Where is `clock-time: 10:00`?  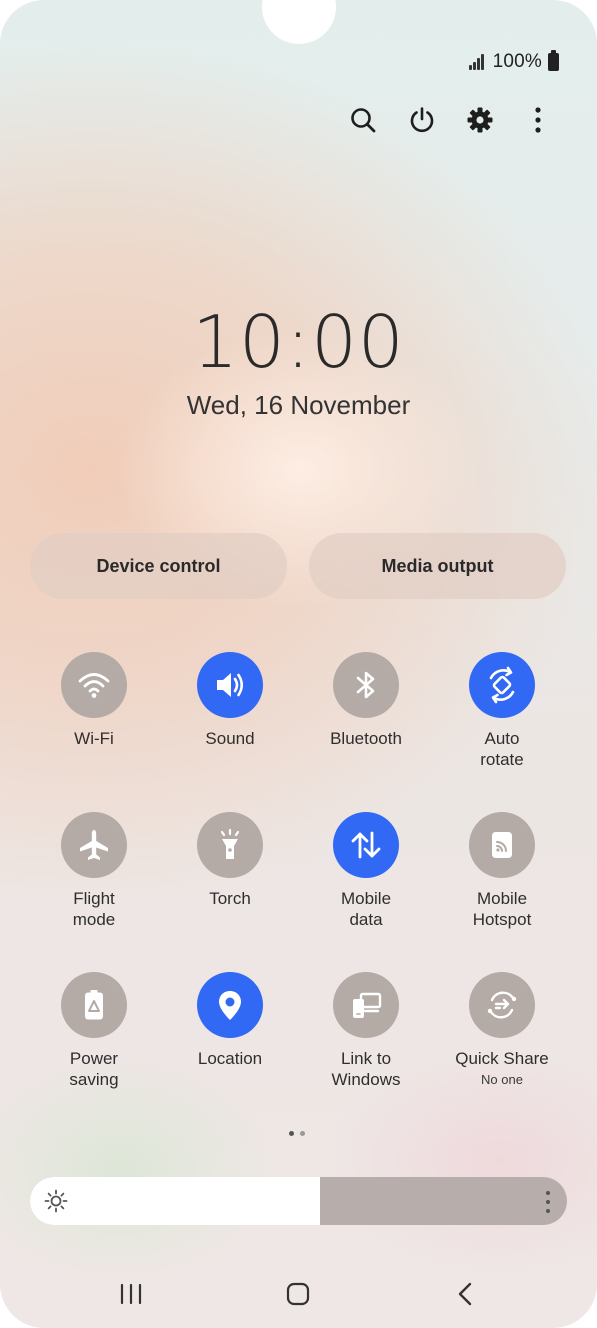 clock-time: 10:00 is located at coordinates (298, 342).